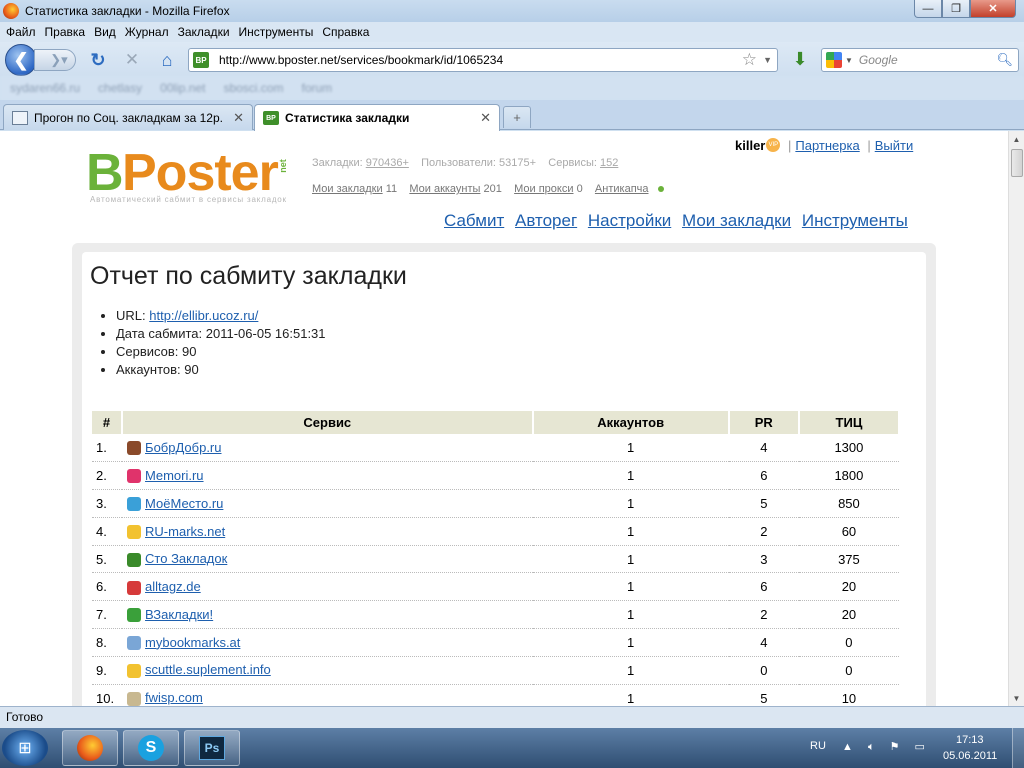 This screenshot has height=768, width=1024. Describe the element at coordinates (970, 740) in the screenshot. I see `clock-time: 17:13` at that location.